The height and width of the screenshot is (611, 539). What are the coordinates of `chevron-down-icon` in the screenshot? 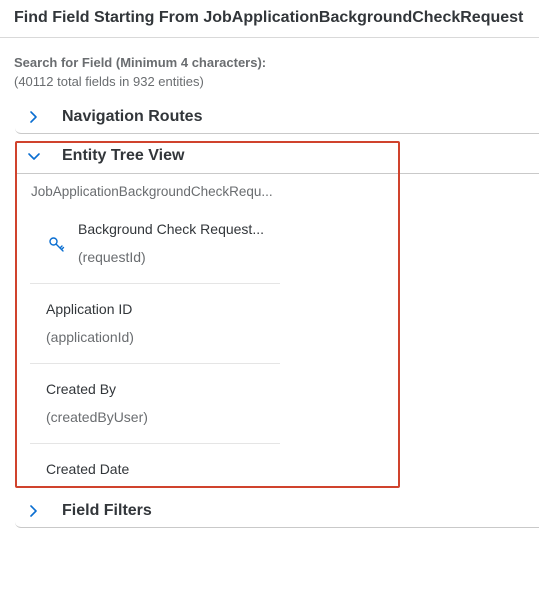 It's located at (33, 156).